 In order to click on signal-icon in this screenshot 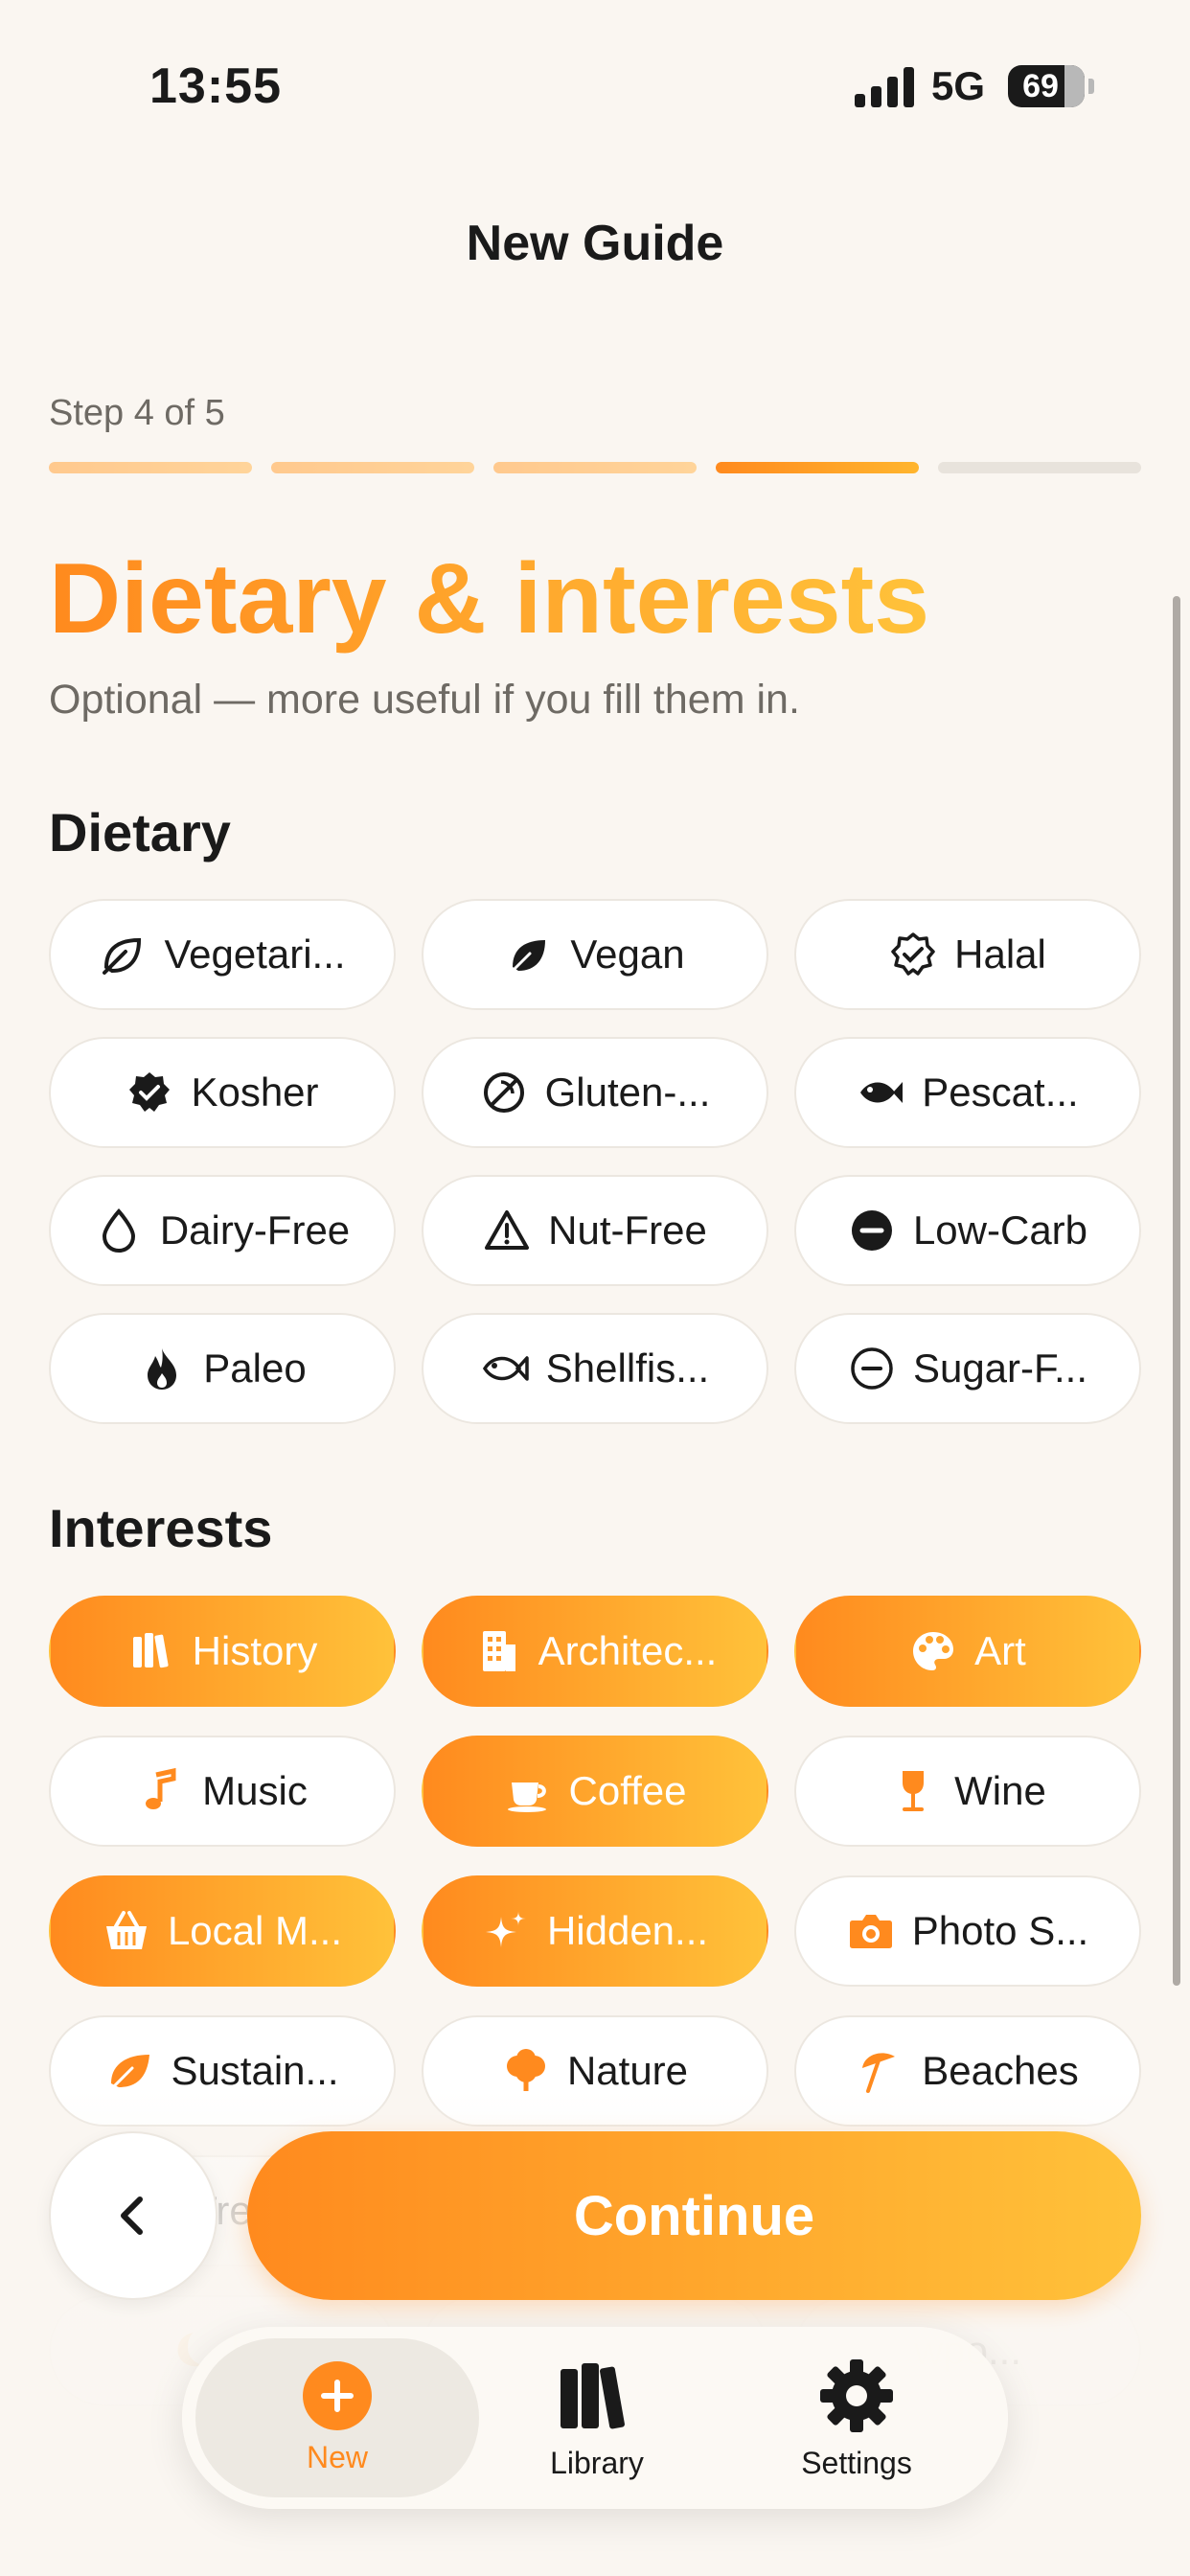, I will do `click(885, 87)`.